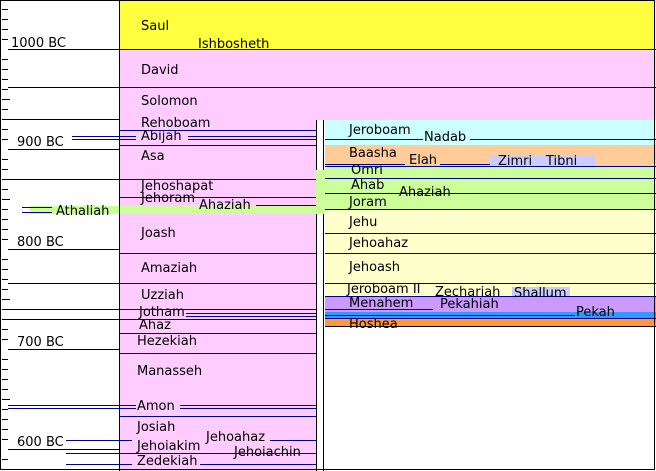 This screenshot has width=656, height=471. What do you see at coordinates (363, 222) in the screenshot?
I see `king-label-jehu: Jehu` at bounding box center [363, 222].